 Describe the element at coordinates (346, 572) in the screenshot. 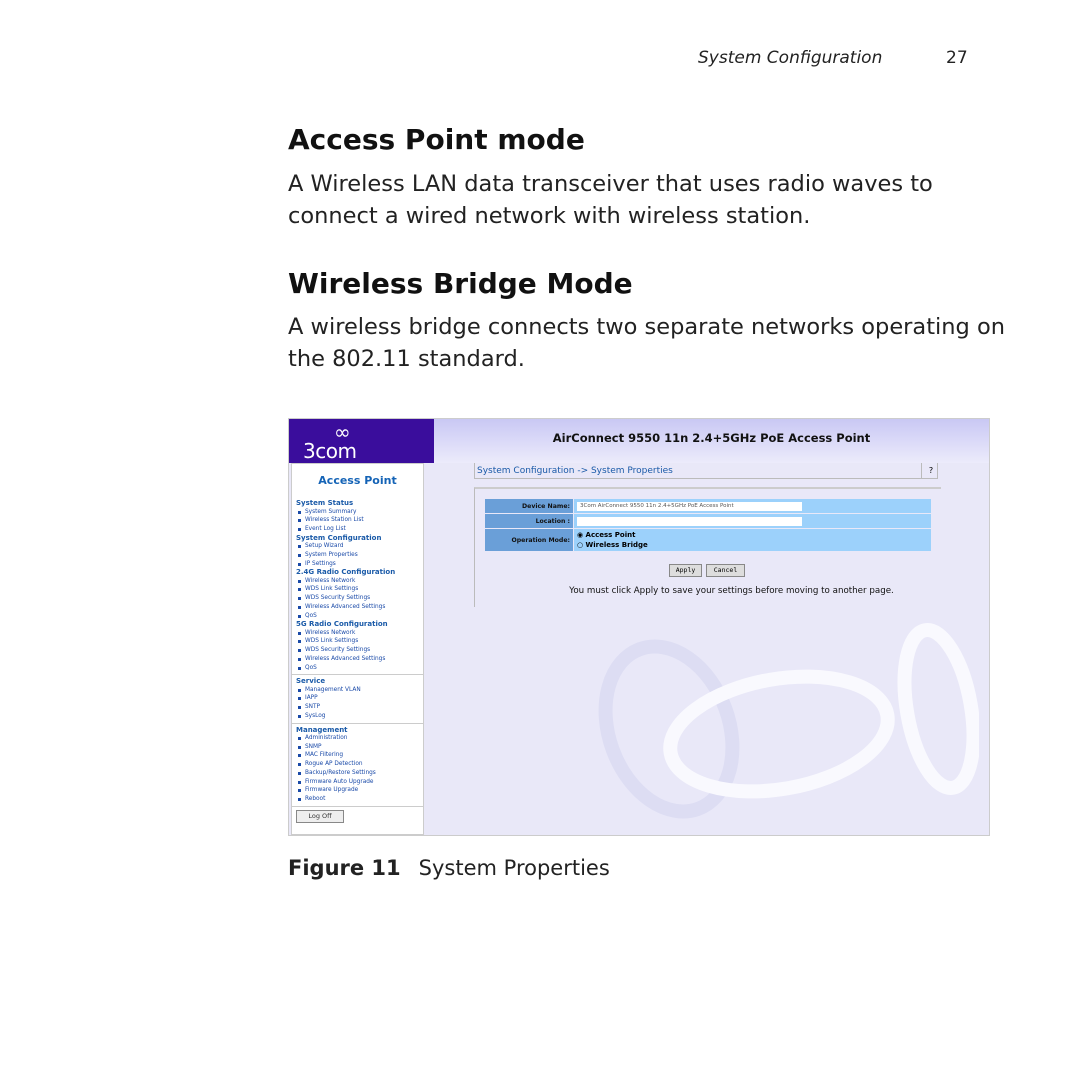

I see `sidebar-section: 2.4G Radio Configuration` at that location.